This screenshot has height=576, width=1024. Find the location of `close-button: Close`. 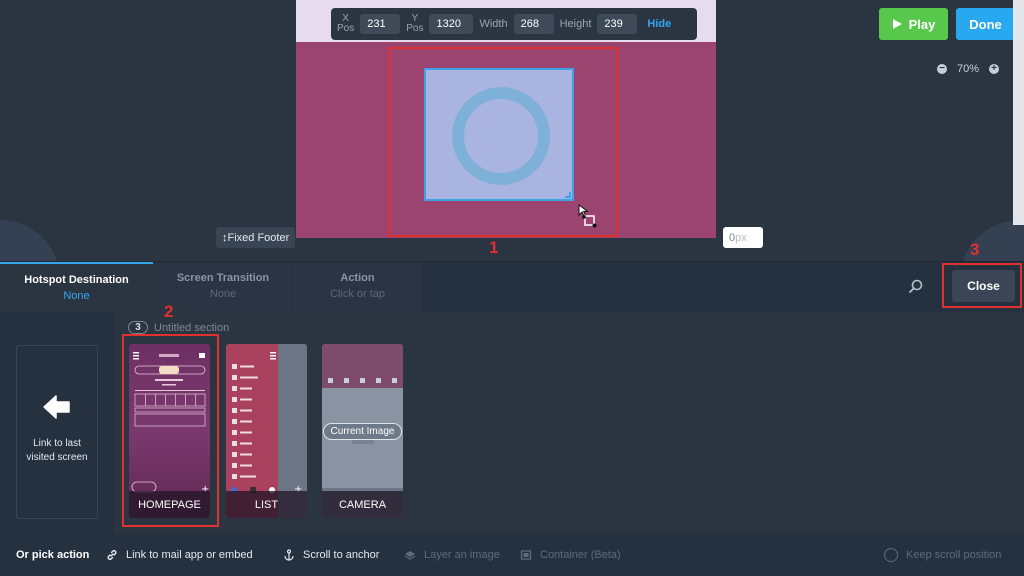

close-button: Close is located at coordinates (983, 286).